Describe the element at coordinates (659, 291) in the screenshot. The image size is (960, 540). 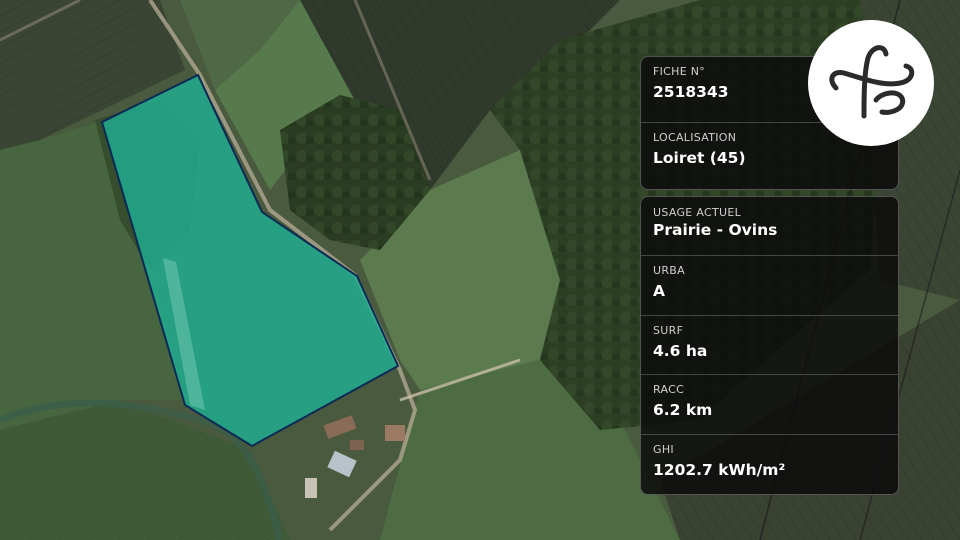
I see `urba-value: A` at that location.